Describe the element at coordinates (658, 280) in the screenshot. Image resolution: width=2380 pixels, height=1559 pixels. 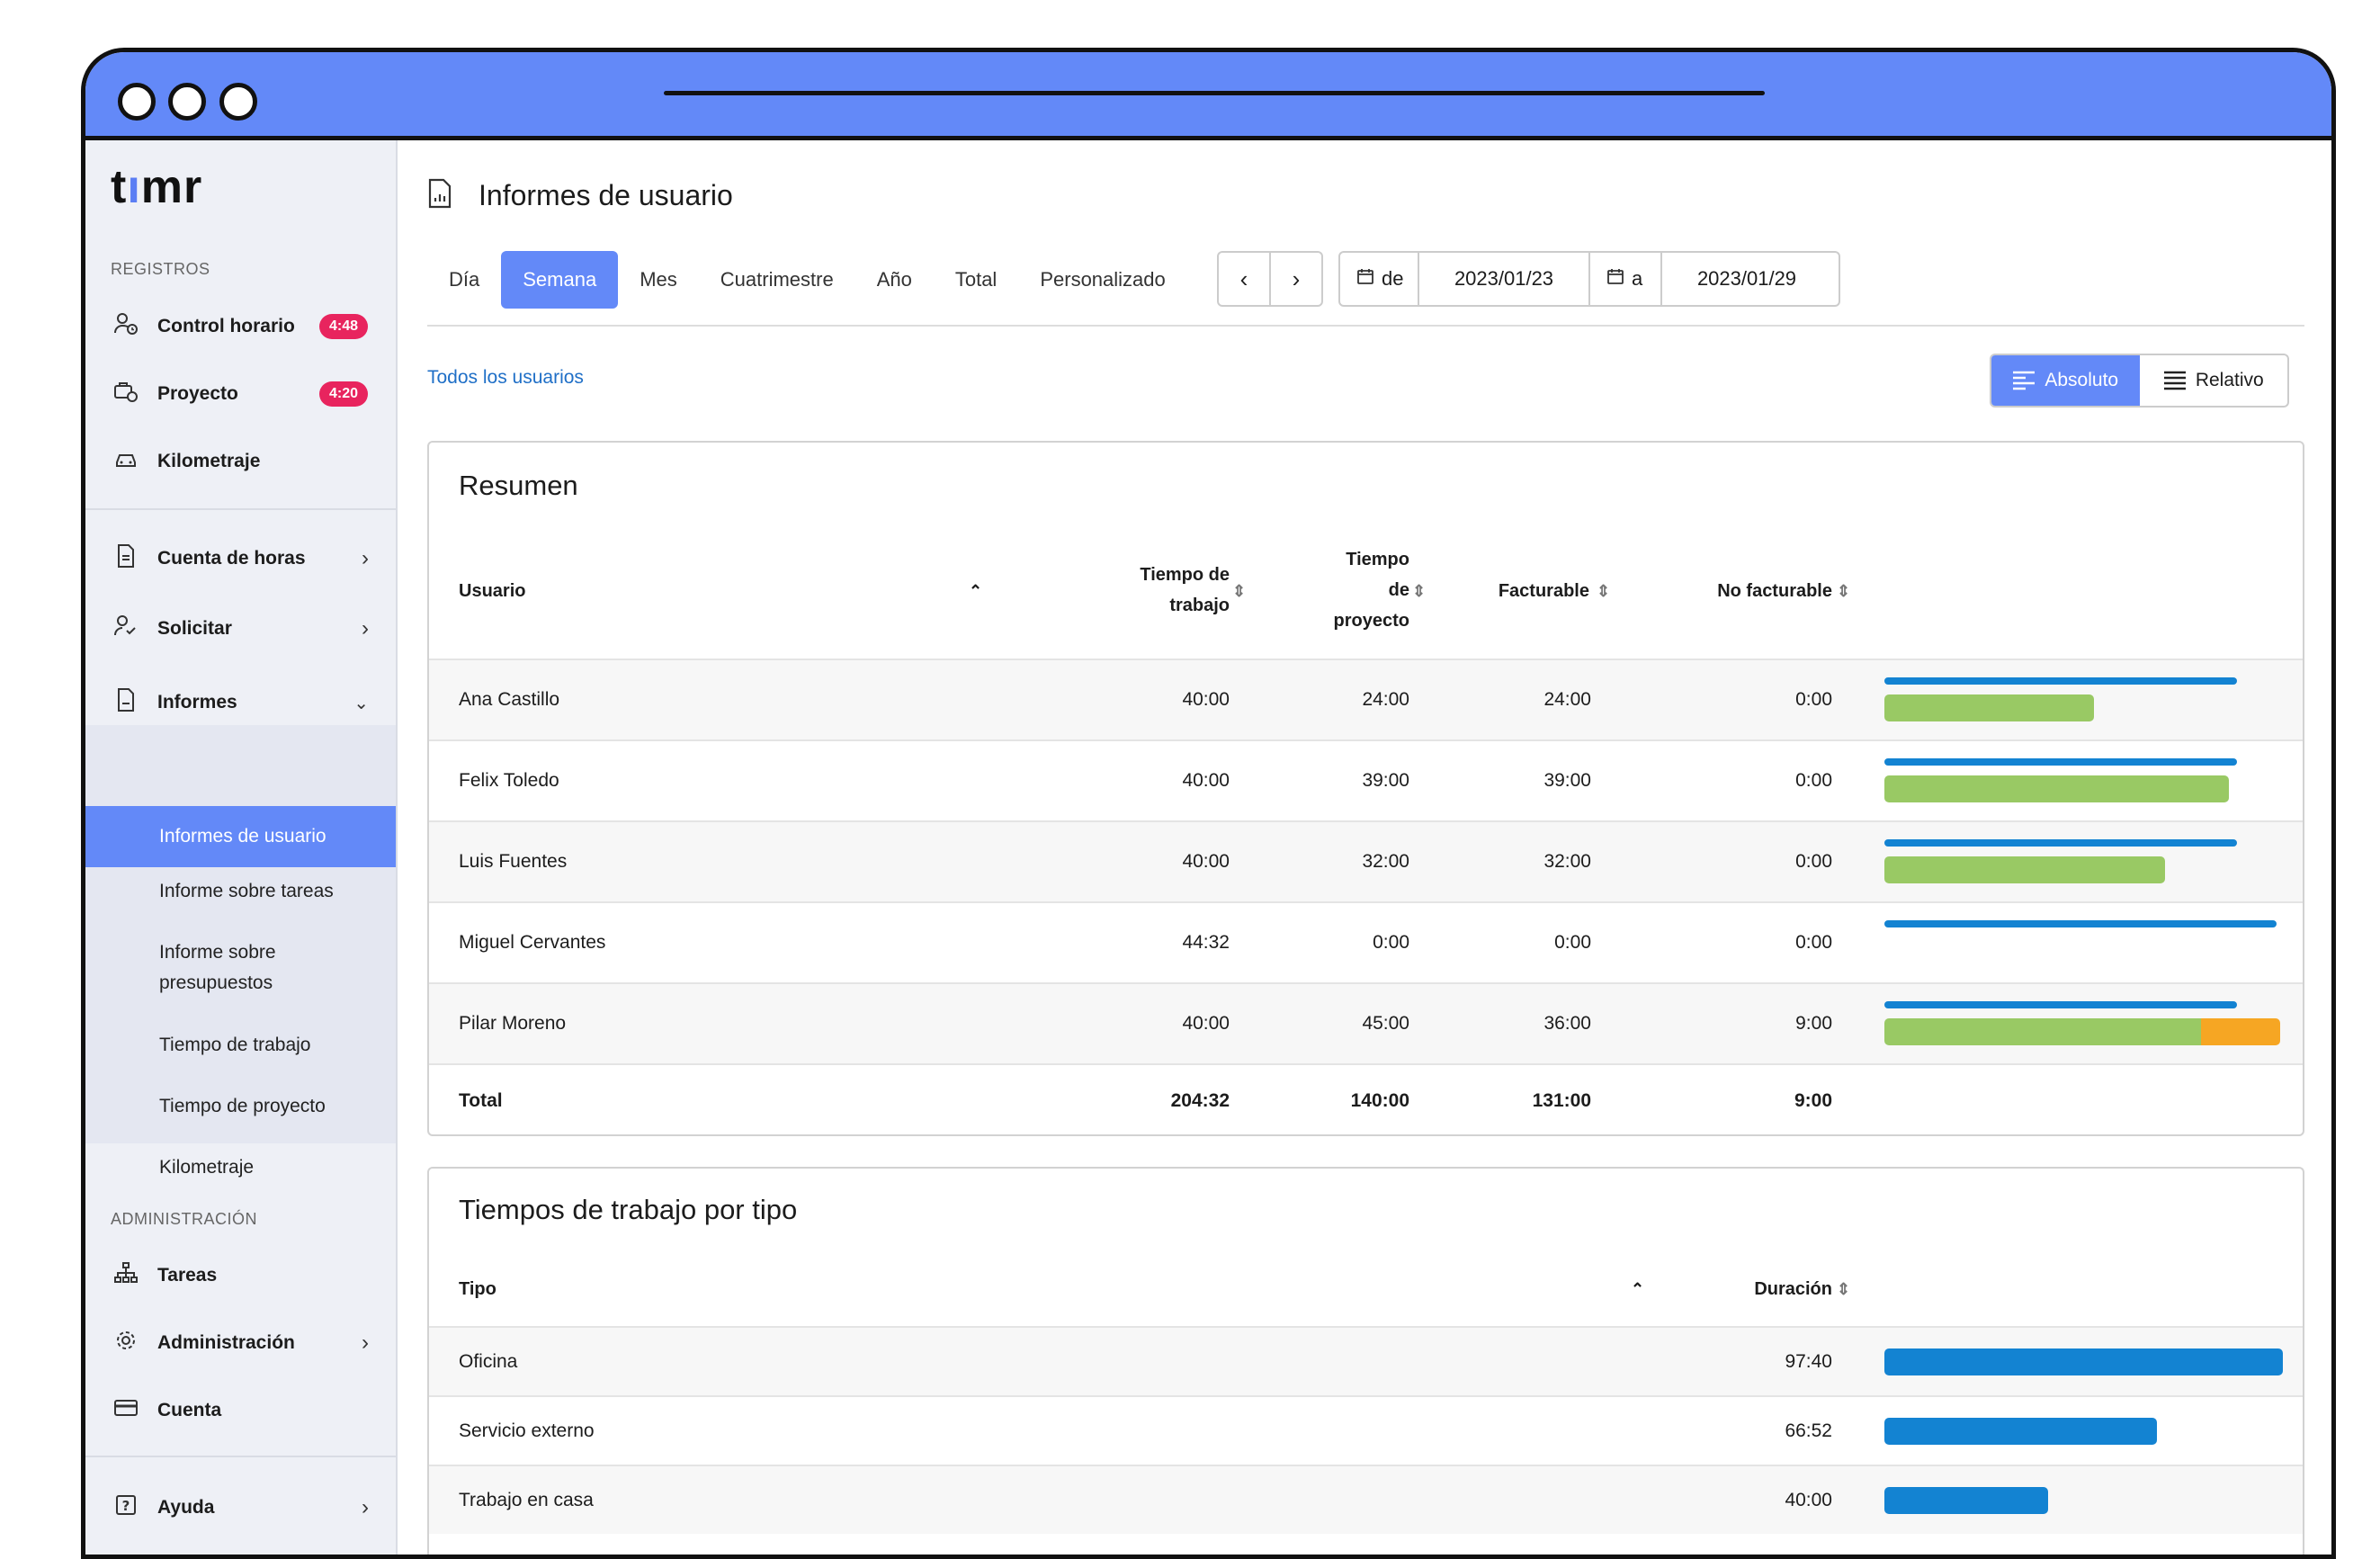
I see `tab-mes: Mes` at that location.